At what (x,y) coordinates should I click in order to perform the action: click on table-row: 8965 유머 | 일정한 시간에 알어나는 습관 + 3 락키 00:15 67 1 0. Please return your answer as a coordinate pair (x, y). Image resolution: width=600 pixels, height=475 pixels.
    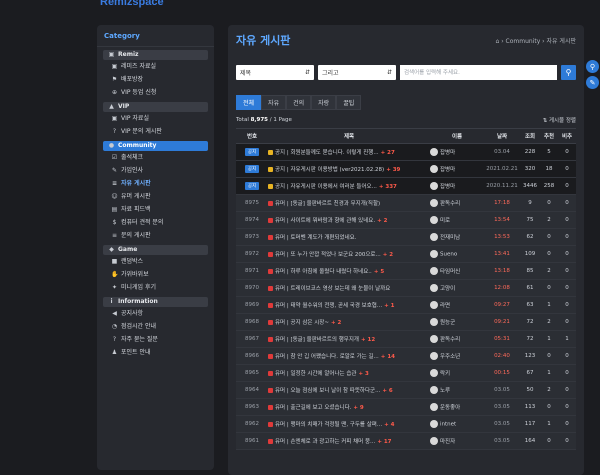
    Looking at the image, I should click on (406, 373).